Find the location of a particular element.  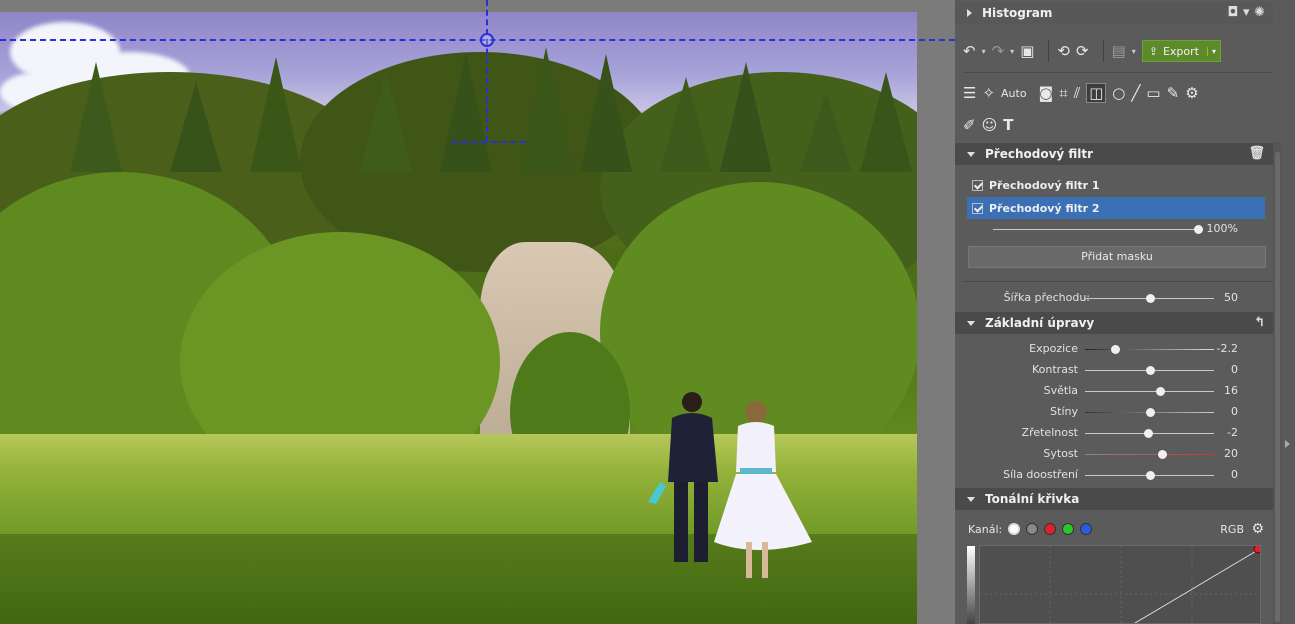

slider-row-6: Síla doostření0 is located at coordinates (1114, 475).